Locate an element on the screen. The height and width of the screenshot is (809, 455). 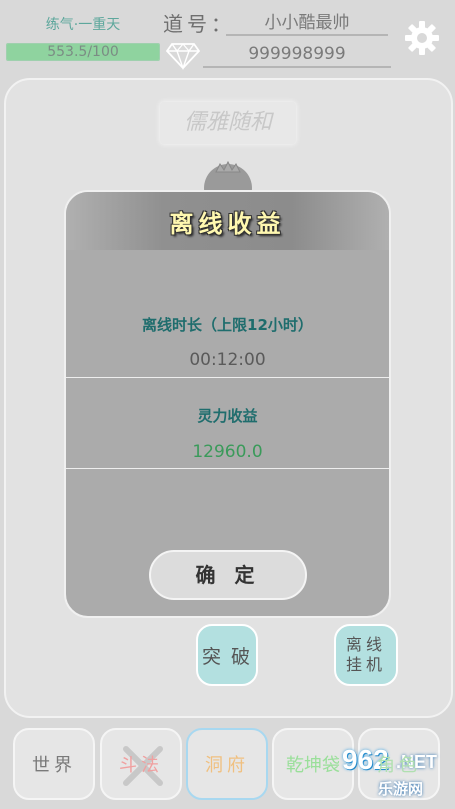
watermark-site: 乐游网 is located at coordinates (401, 789).